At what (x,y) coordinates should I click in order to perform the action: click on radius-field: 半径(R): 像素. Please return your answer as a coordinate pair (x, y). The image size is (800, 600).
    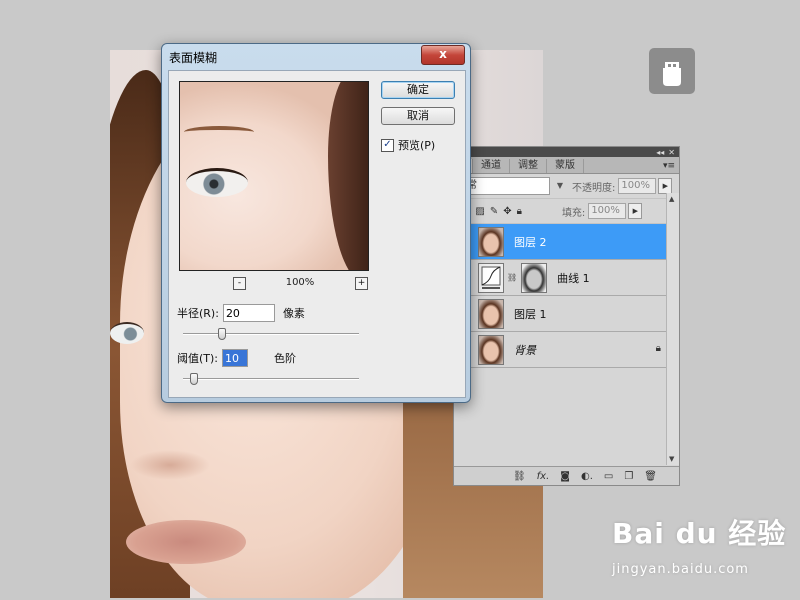
    Looking at the image, I should click on (241, 313).